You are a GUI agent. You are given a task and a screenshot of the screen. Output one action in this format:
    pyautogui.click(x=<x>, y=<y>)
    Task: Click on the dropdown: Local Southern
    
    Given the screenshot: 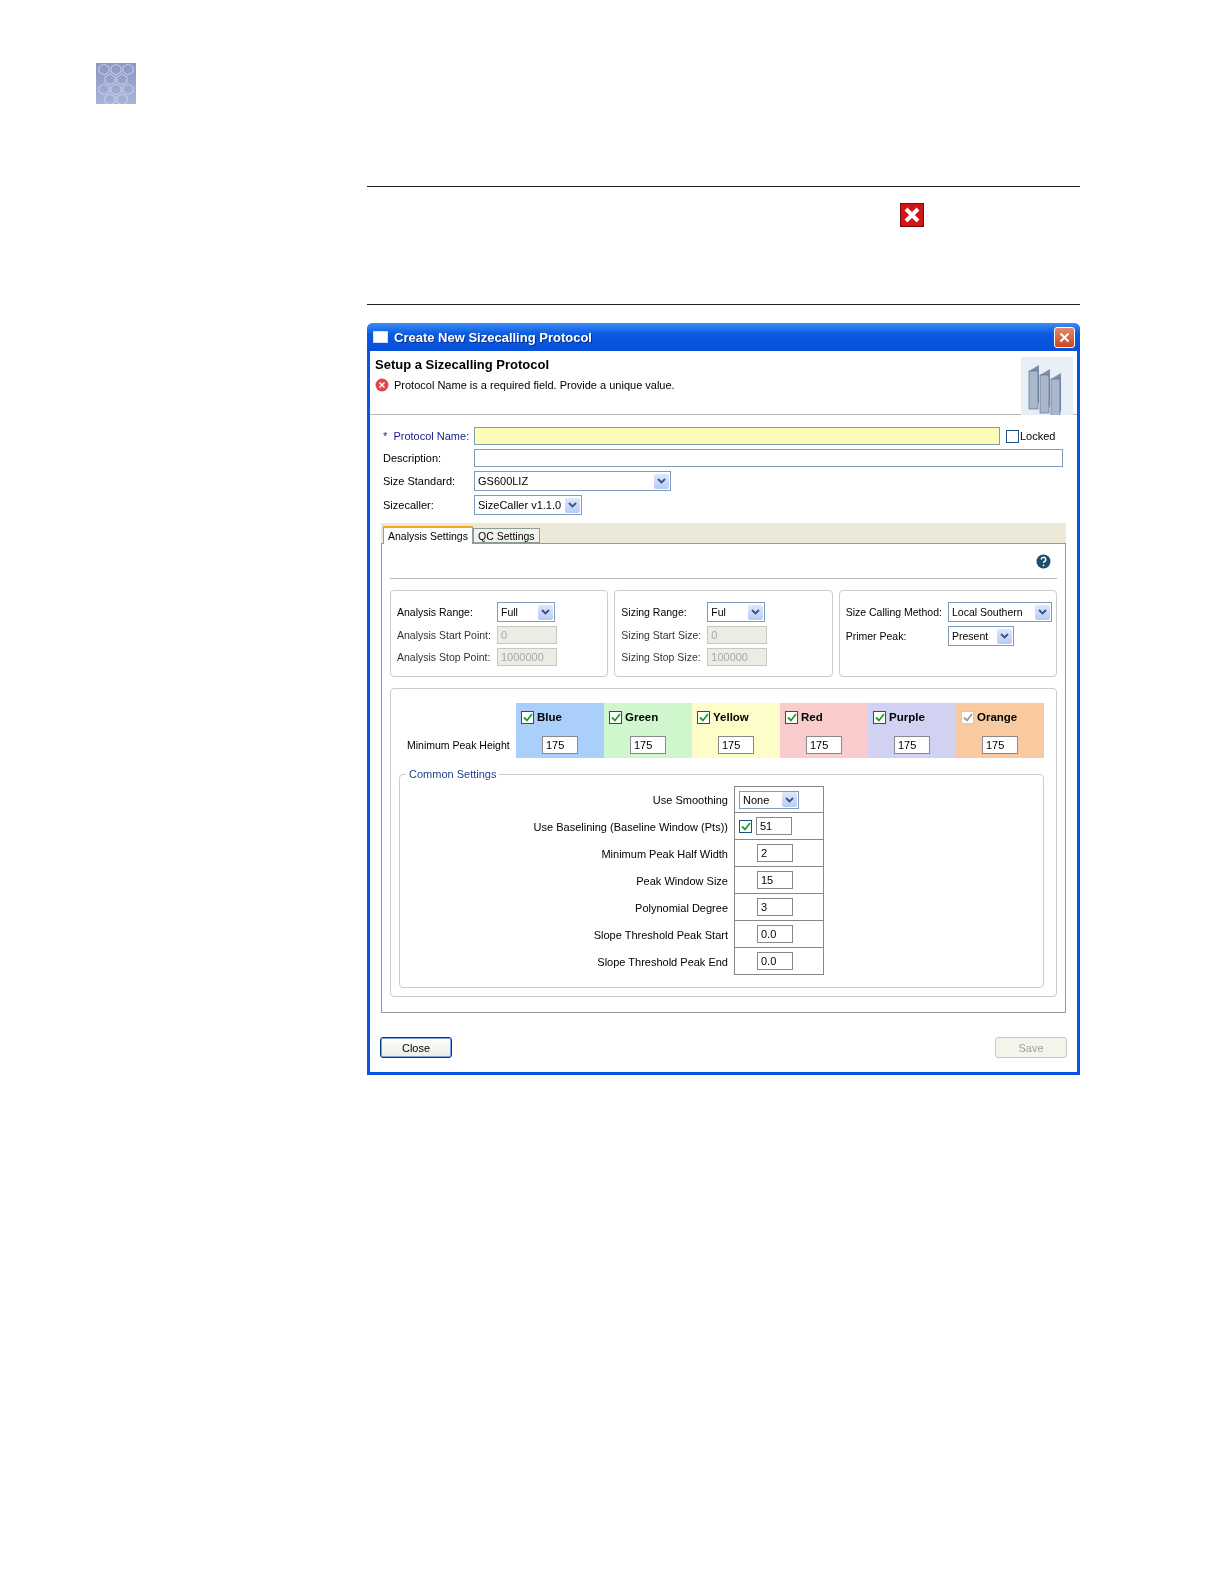 What is the action you would take?
    pyautogui.click(x=999, y=612)
    